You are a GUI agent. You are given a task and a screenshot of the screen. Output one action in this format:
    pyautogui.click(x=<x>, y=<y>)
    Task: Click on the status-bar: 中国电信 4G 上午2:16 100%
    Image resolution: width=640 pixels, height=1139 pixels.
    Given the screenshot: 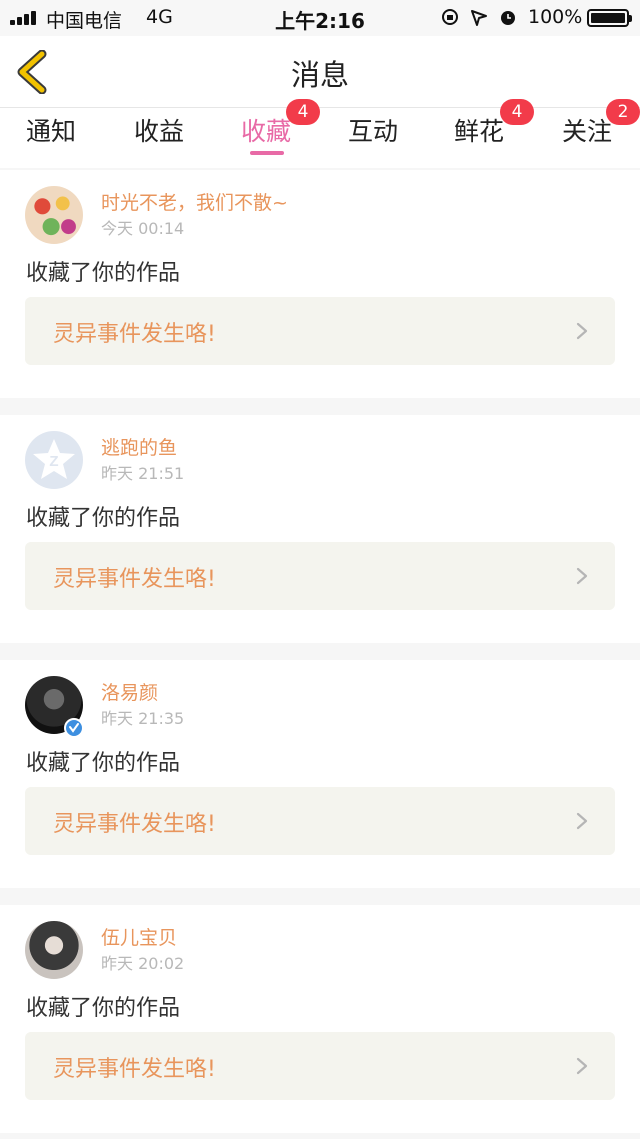 What is the action you would take?
    pyautogui.click(x=320, y=18)
    